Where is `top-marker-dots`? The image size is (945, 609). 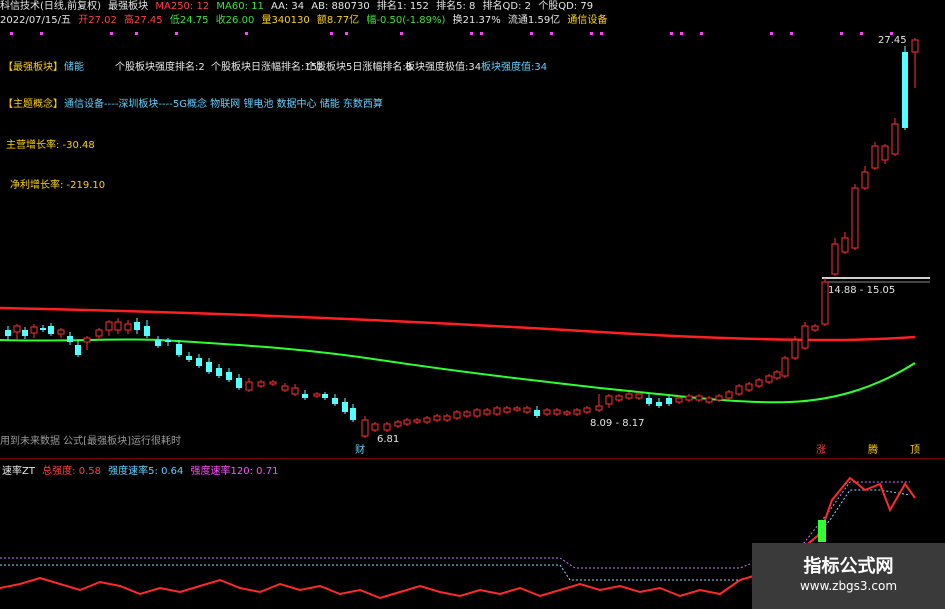 top-marker-dots is located at coordinates (451, 33).